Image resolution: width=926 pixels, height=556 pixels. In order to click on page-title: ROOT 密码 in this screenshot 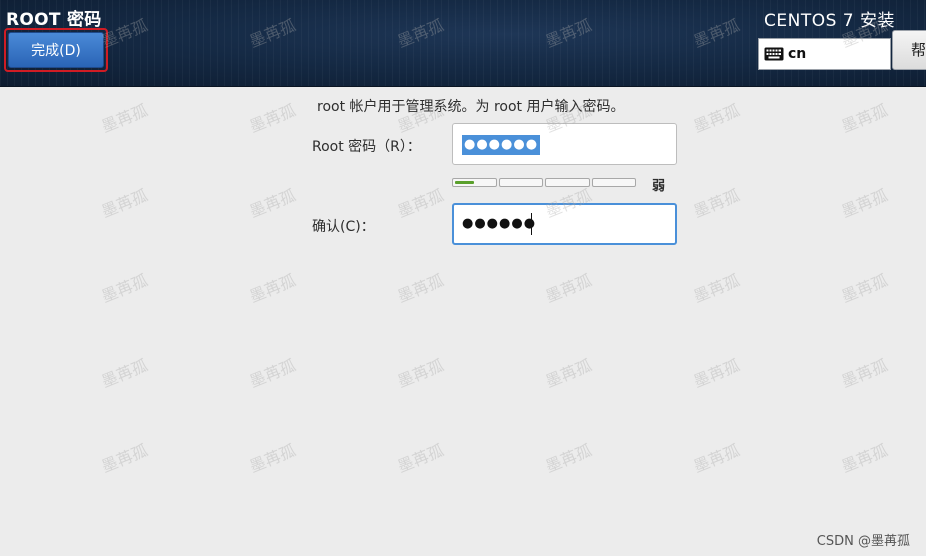, I will do `click(54, 20)`.